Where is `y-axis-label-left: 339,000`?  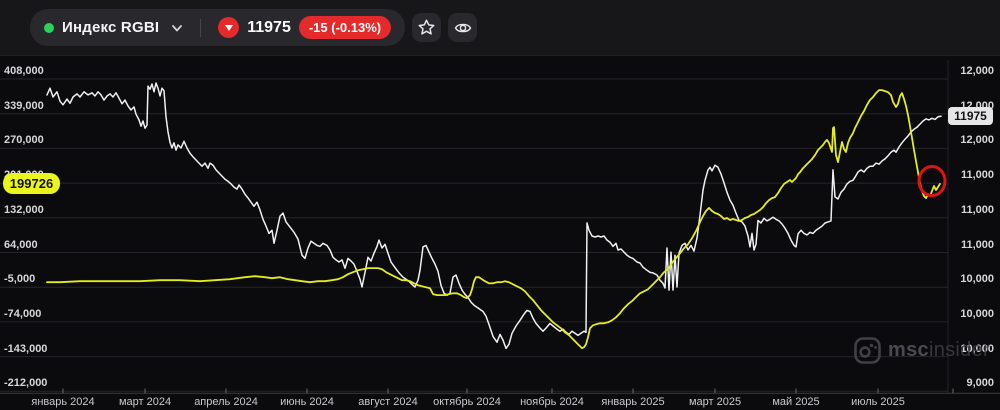
y-axis-label-left: 339,000 is located at coordinates (24, 105).